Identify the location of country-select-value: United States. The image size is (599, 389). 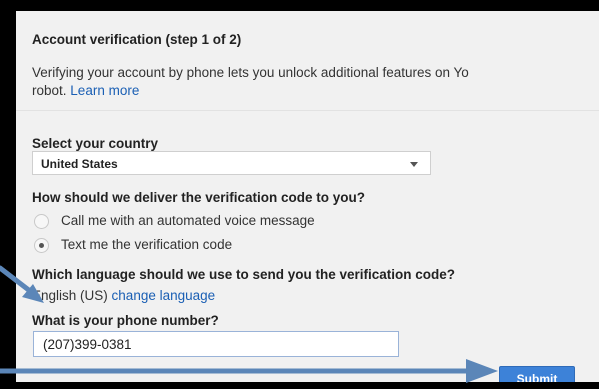
(79, 164).